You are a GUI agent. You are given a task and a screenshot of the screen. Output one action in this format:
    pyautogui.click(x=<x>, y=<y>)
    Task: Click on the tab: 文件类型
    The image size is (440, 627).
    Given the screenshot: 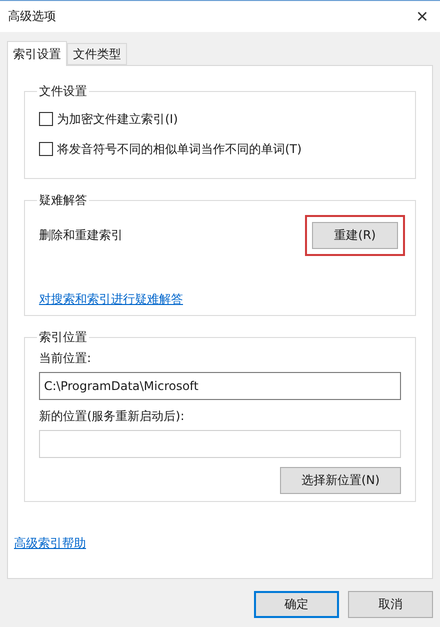 What is the action you would take?
    pyautogui.click(x=97, y=54)
    